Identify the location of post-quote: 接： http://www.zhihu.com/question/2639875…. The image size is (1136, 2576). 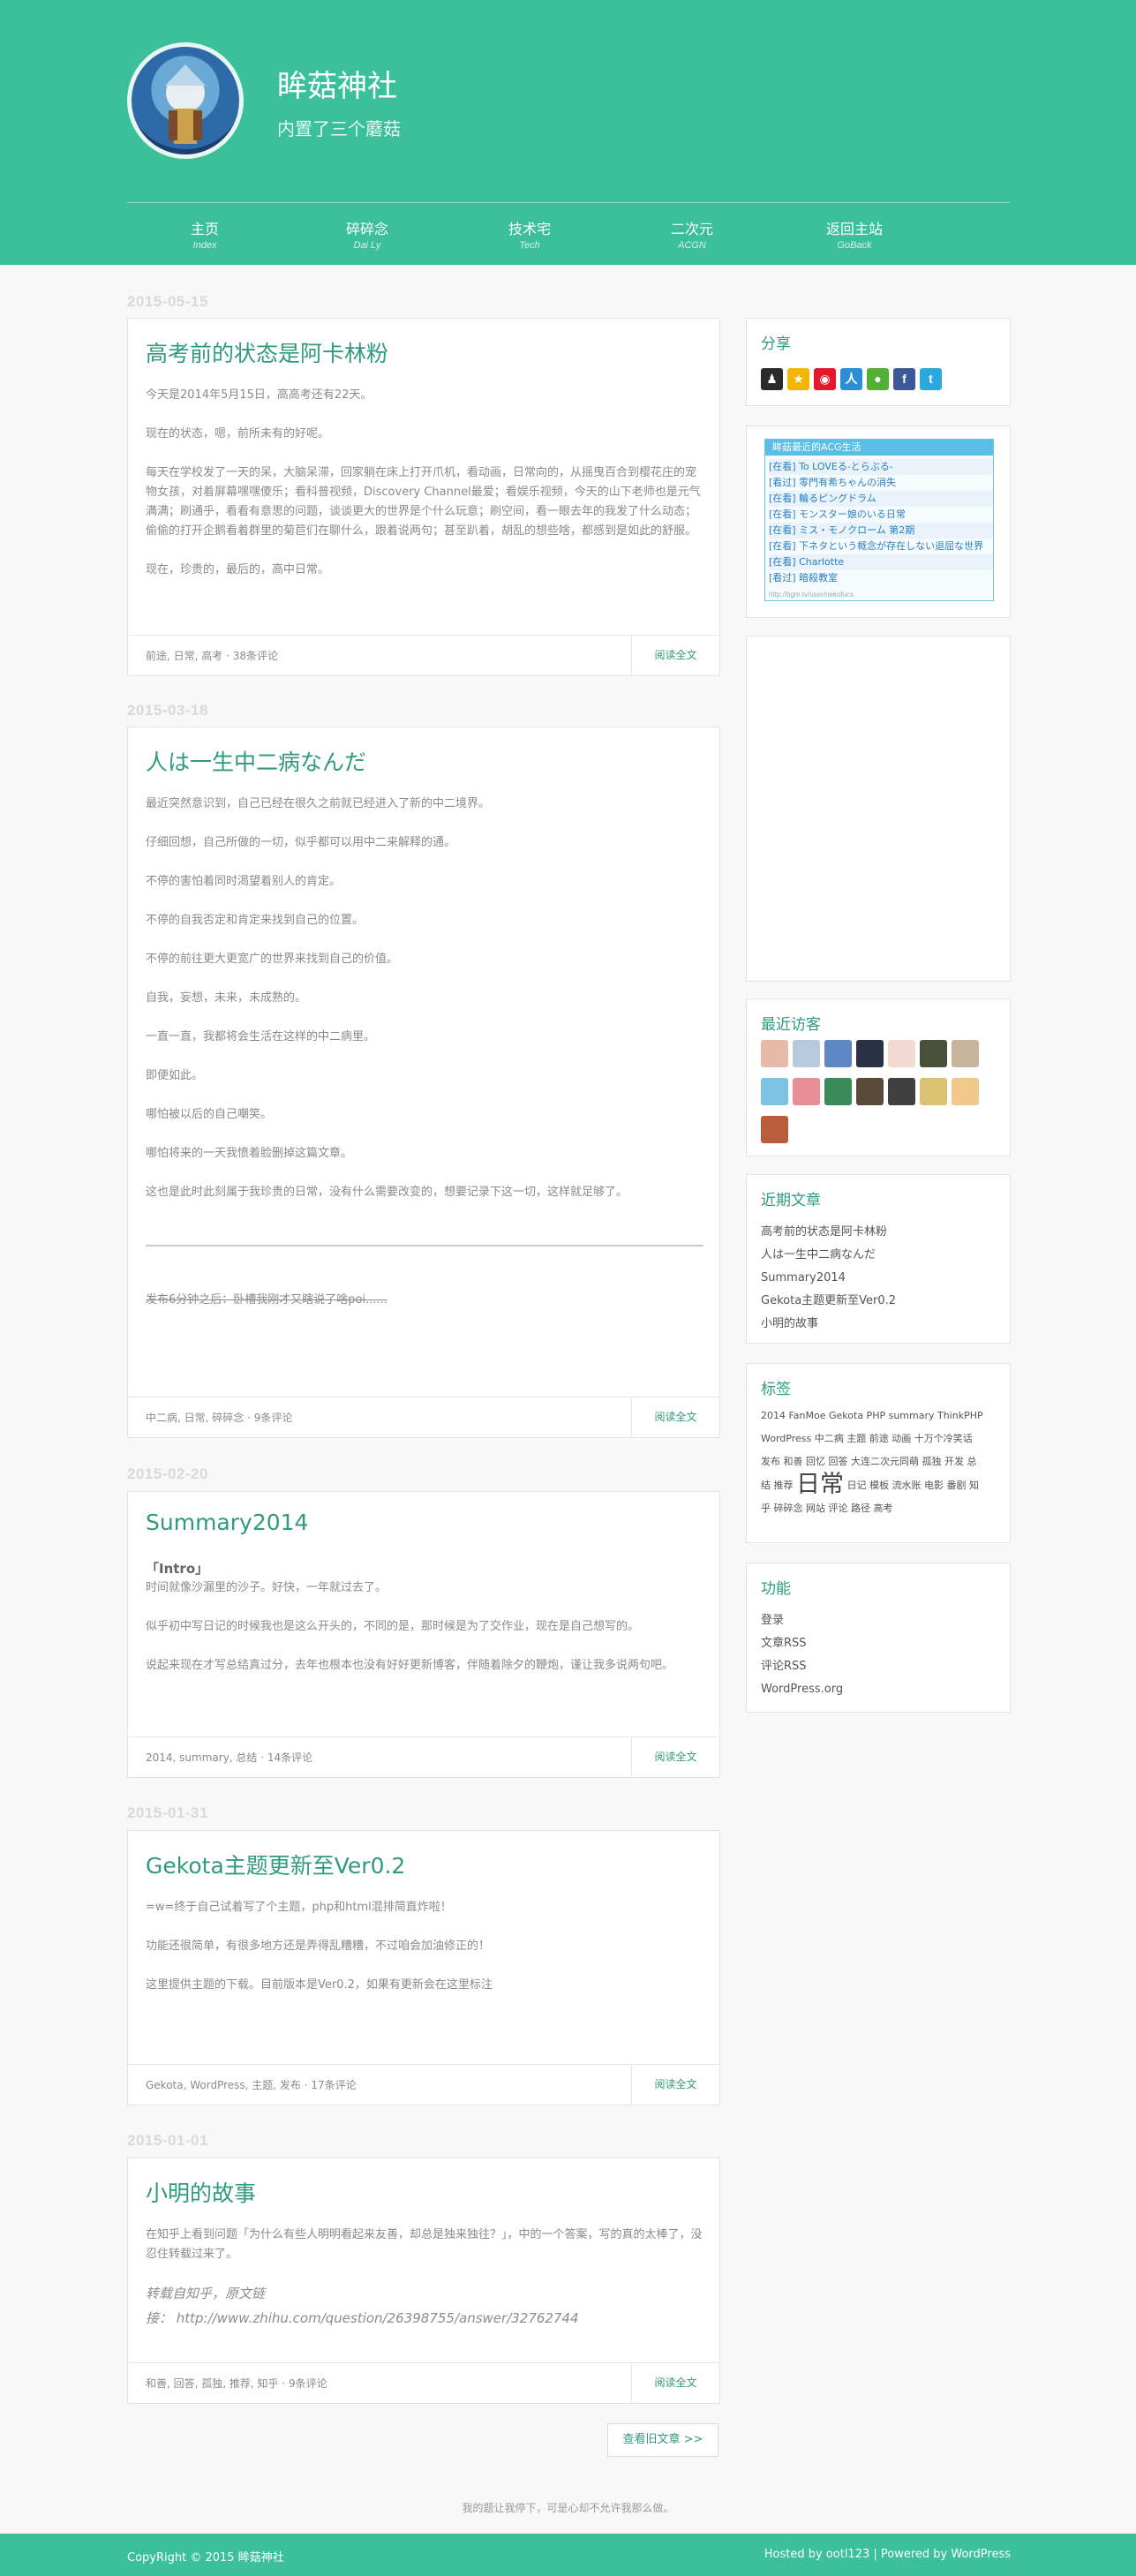
(424, 2319).